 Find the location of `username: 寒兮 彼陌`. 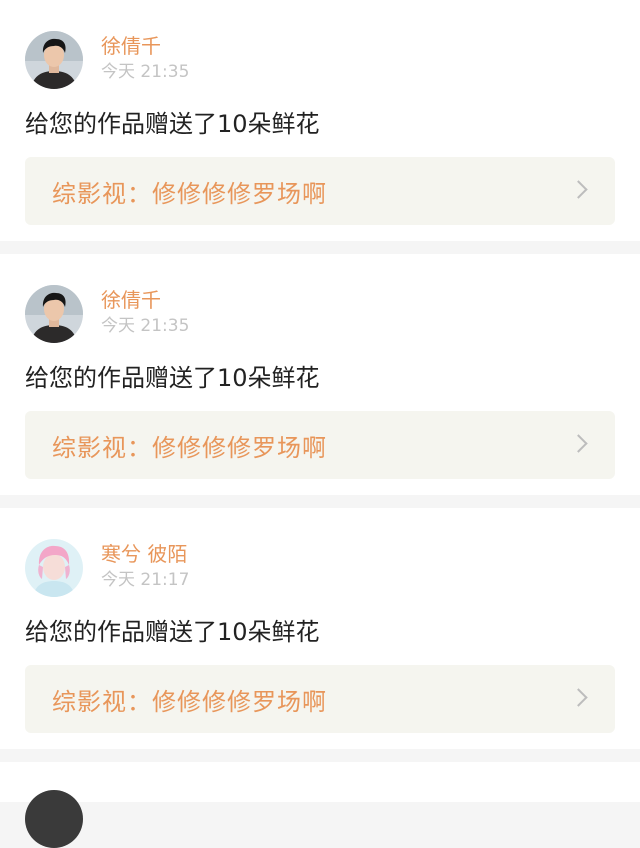

username: 寒兮 彼陌 is located at coordinates (144, 554).